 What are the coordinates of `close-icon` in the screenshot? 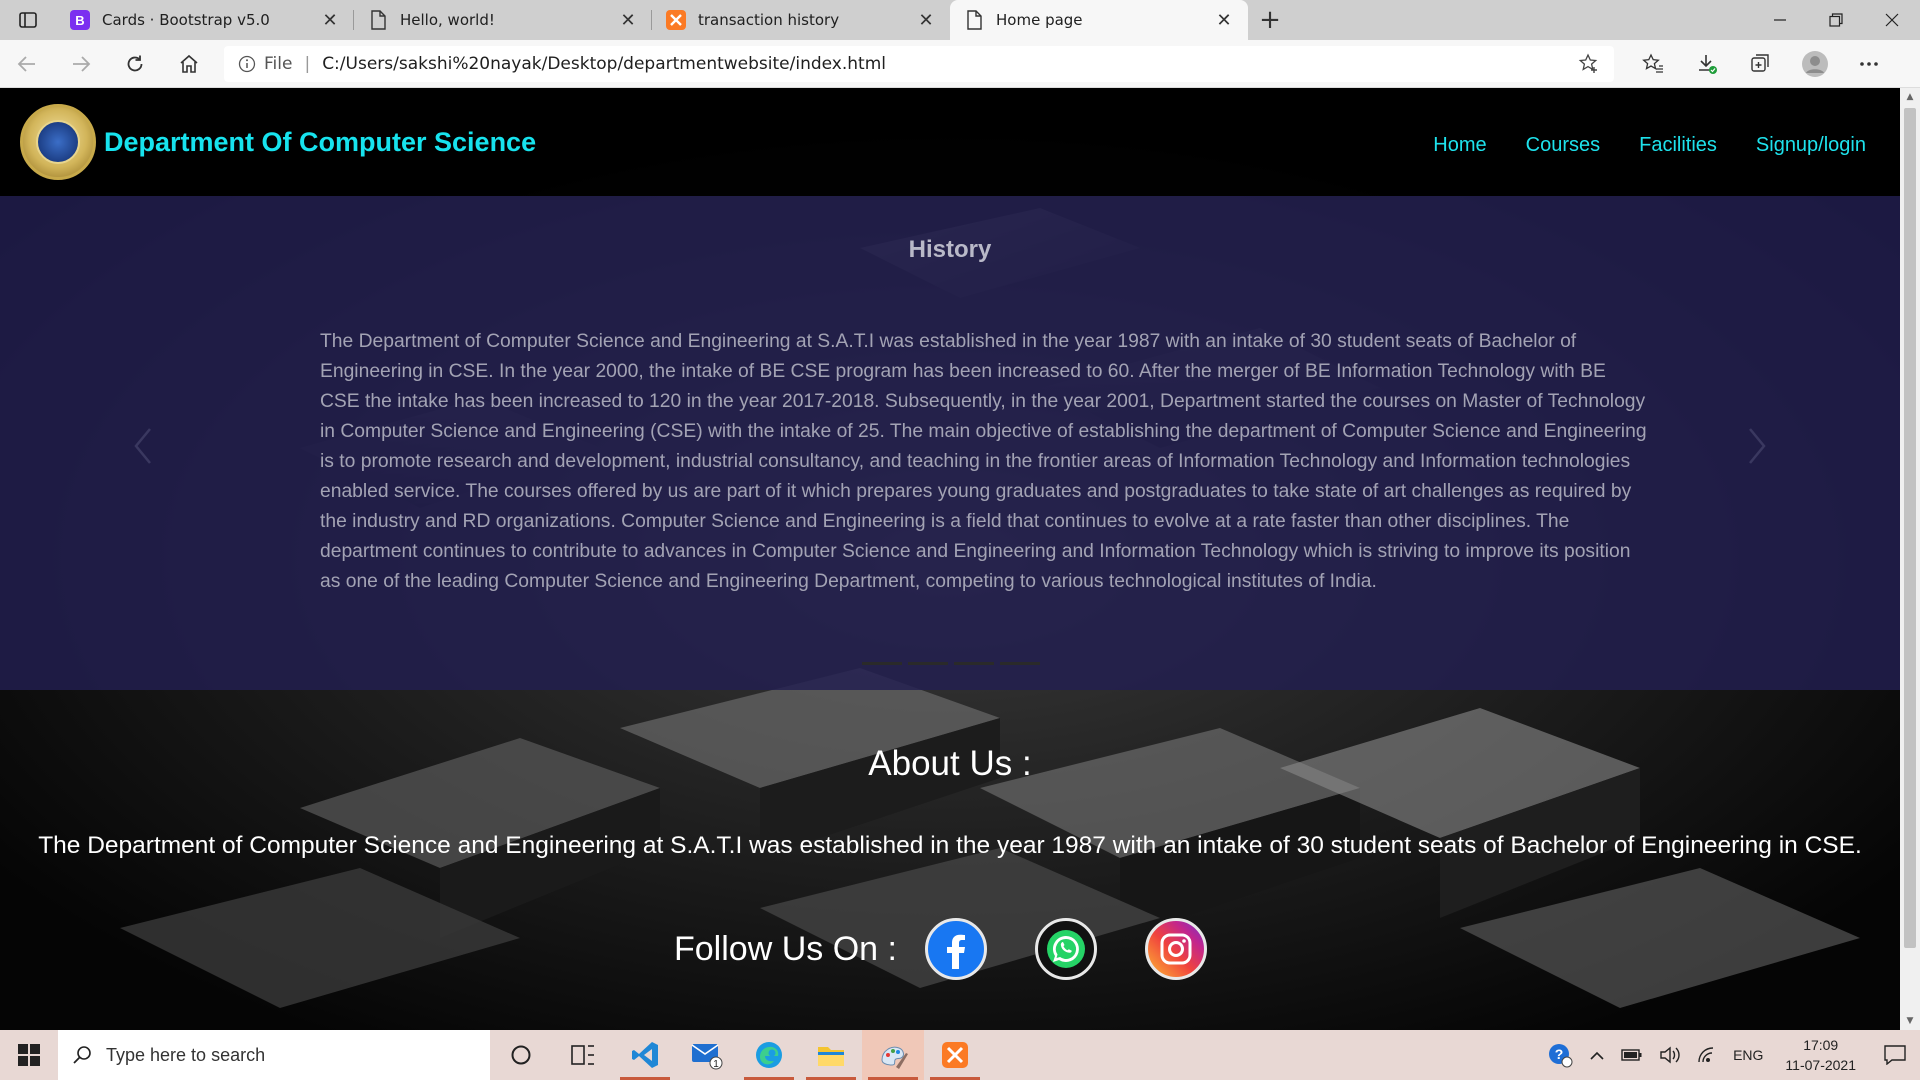 It's located at (1892, 20).